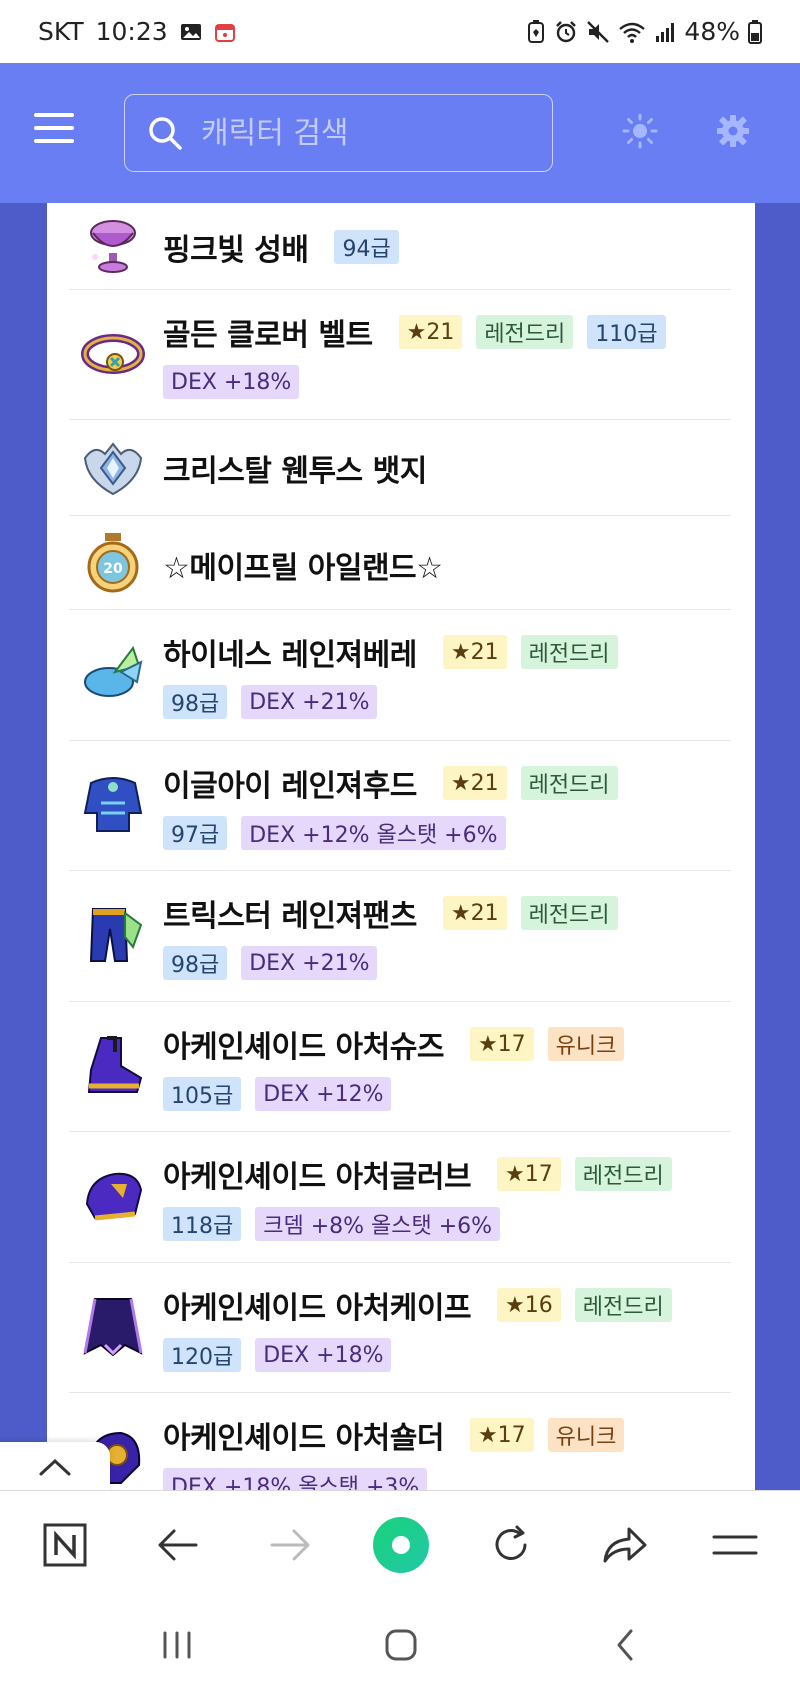 The height and width of the screenshot is (1689, 800). I want to click on option-badge: DEX +12% 올스탯 +6%, so click(373, 833).